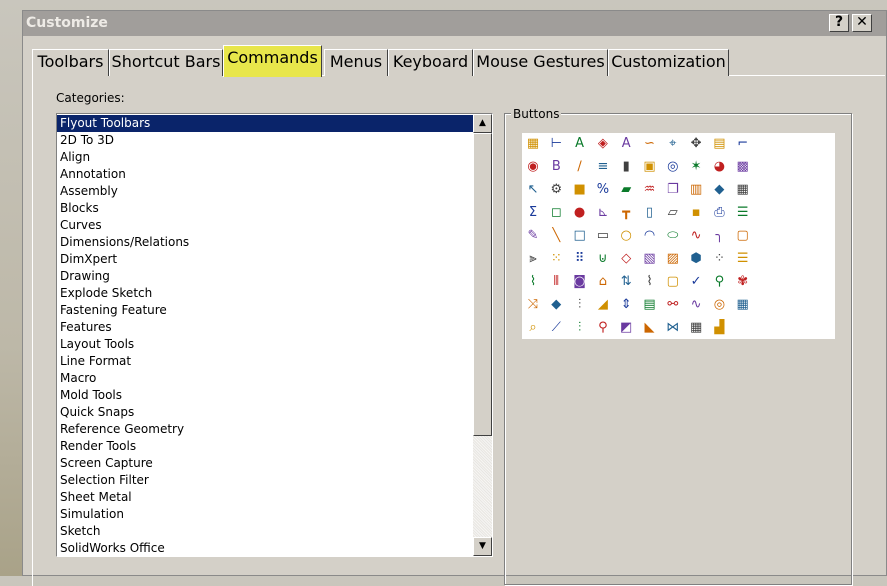 Image resolution: width=887 pixels, height=586 pixels. Describe the element at coordinates (696, 144) in the screenshot. I see `move-icon: ✥` at that location.